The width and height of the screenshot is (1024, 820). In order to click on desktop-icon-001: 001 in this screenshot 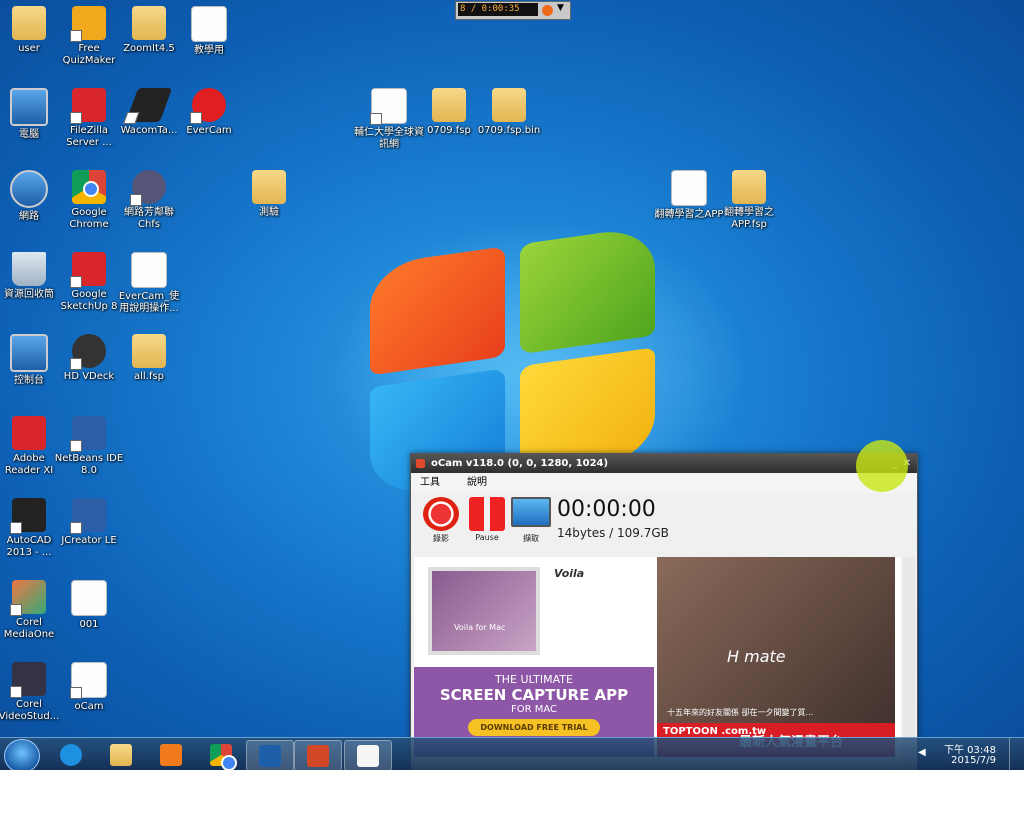, I will do `click(89, 605)`.